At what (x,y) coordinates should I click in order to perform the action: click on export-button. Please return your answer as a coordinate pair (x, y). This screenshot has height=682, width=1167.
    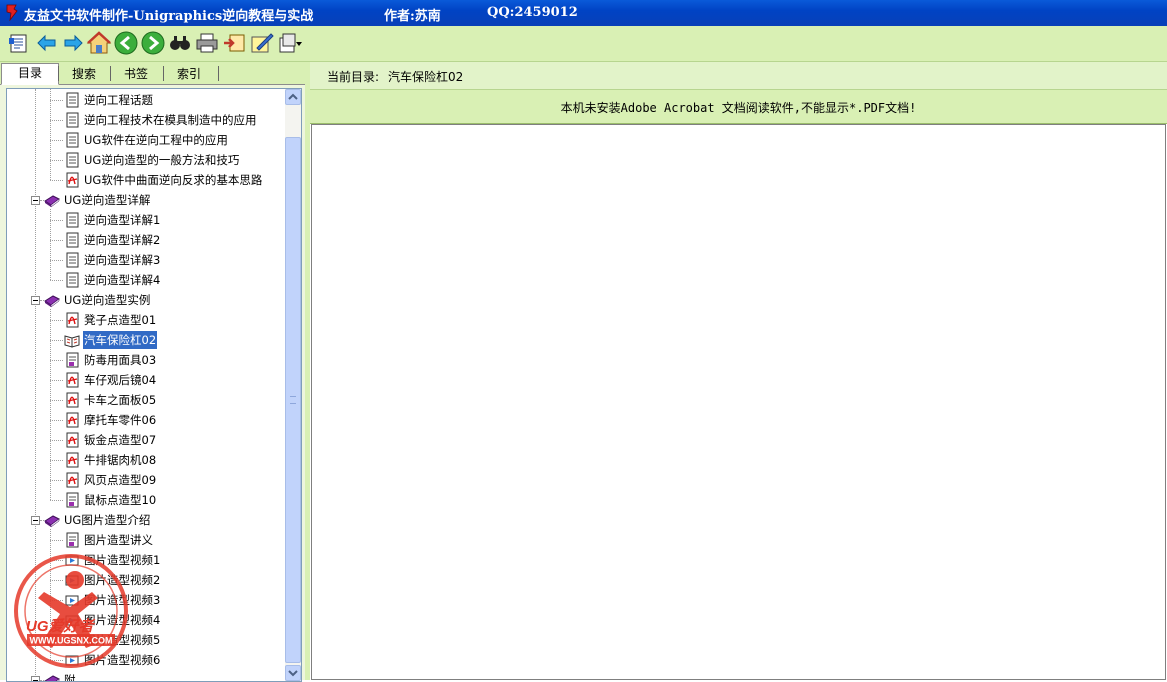
    Looking at the image, I should click on (235, 43).